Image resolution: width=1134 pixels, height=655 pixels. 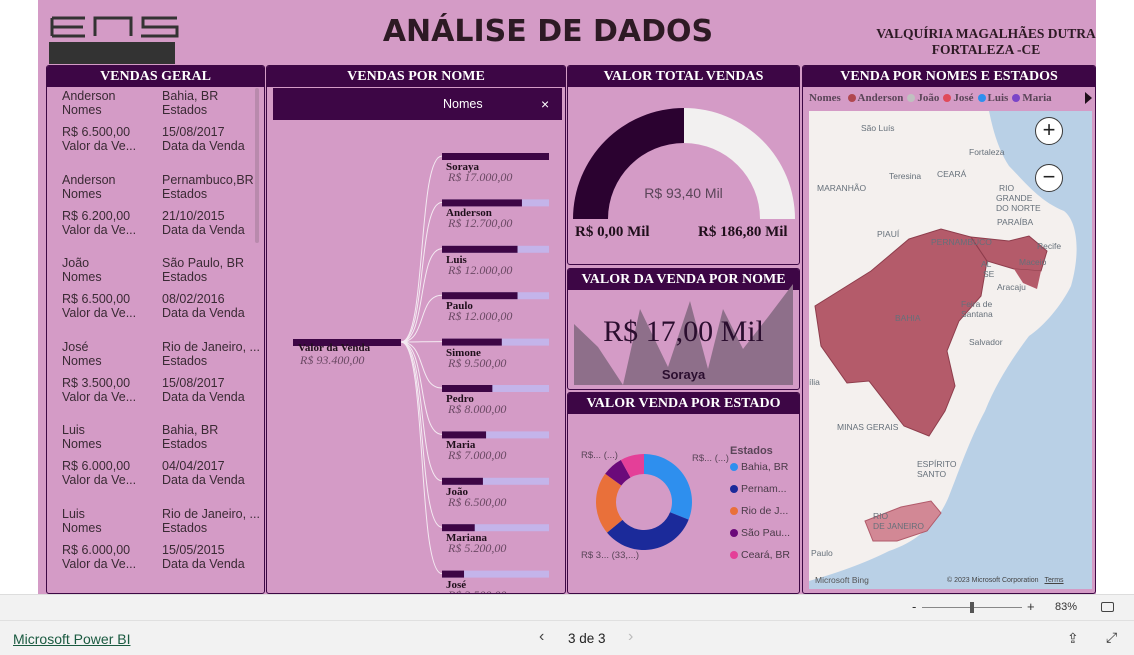 I want to click on legend-label: Bahia, BR, so click(x=765, y=467).